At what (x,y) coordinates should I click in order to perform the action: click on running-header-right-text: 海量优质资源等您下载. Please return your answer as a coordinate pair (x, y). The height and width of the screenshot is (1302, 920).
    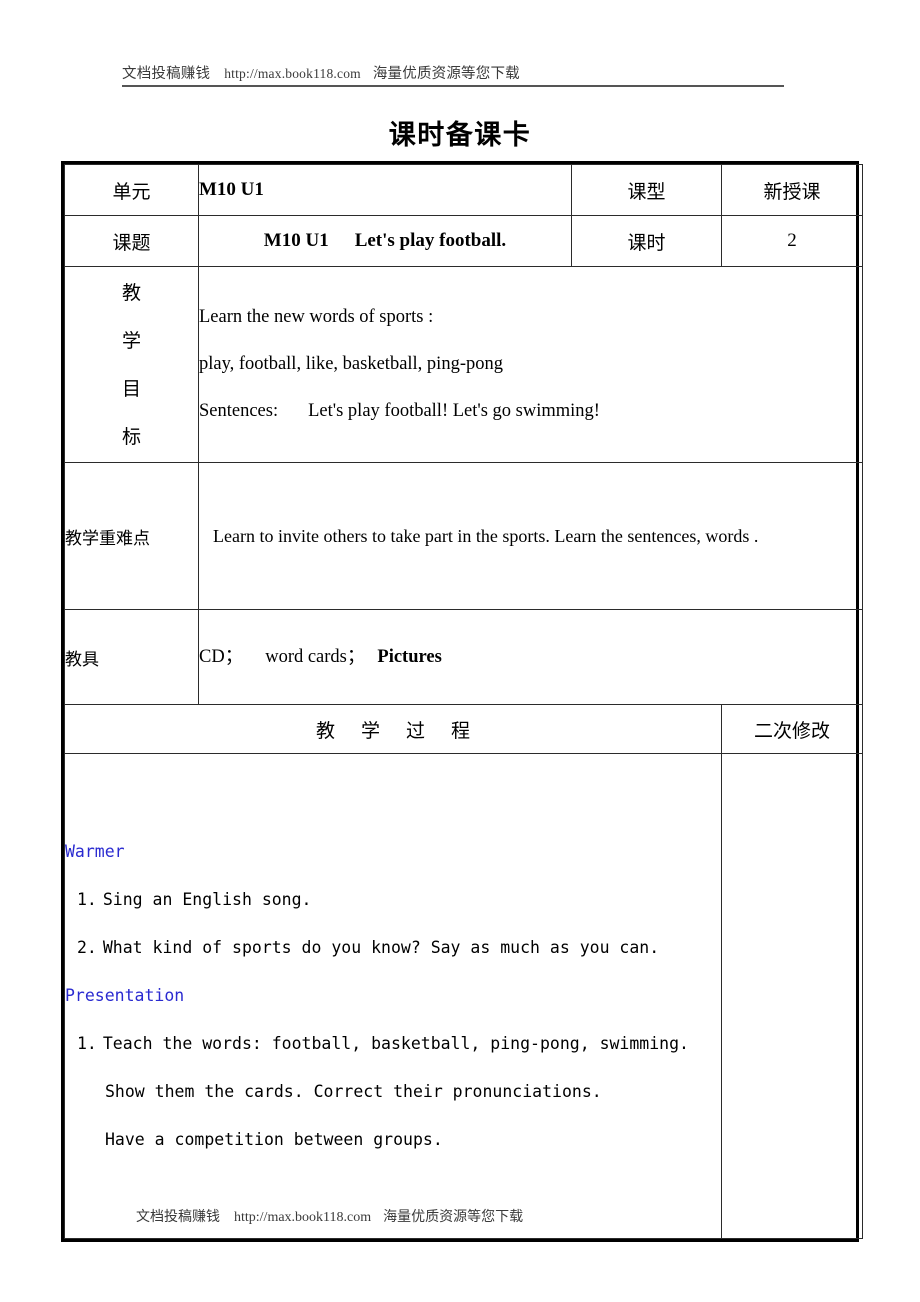
    Looking at the image, I should click on (446, 74).